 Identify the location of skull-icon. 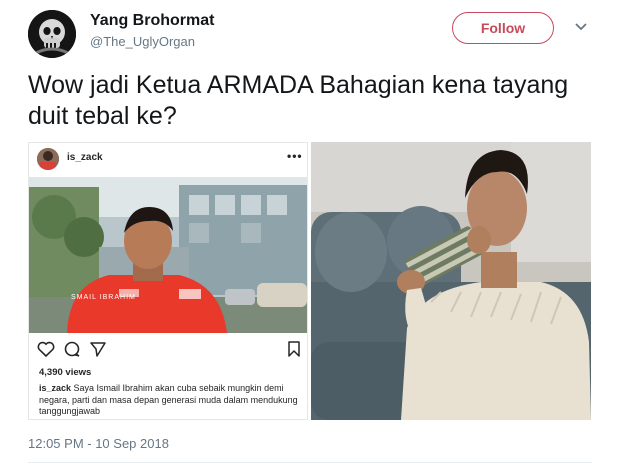
(52, 34).